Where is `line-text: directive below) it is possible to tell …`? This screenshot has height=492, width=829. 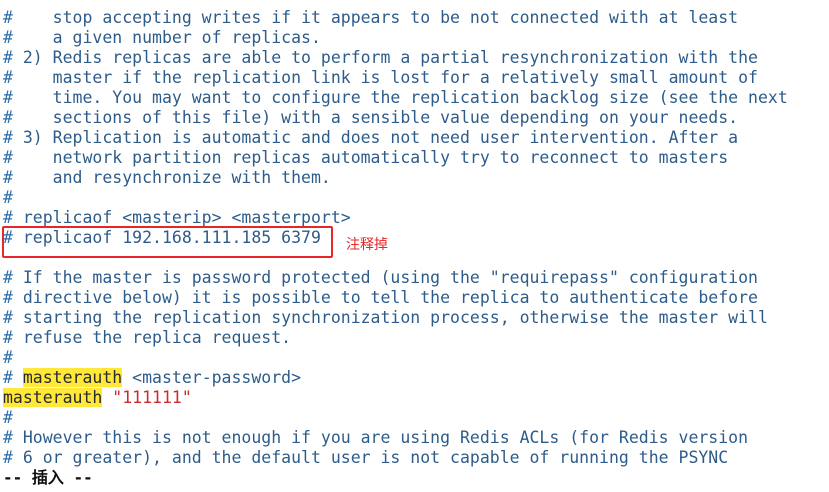 line-text: directive below) it is possible to tell … is located at coordinates (385, 297).